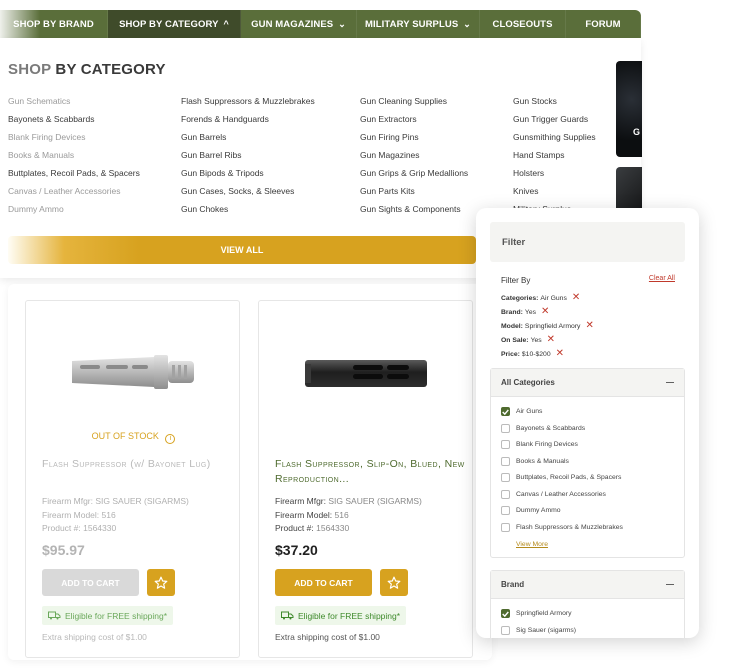  What do you see at coordinates (389, 137) in the screenshot?
I see `category-link: Gun Firing Pins` at bounding box center [389, 137].